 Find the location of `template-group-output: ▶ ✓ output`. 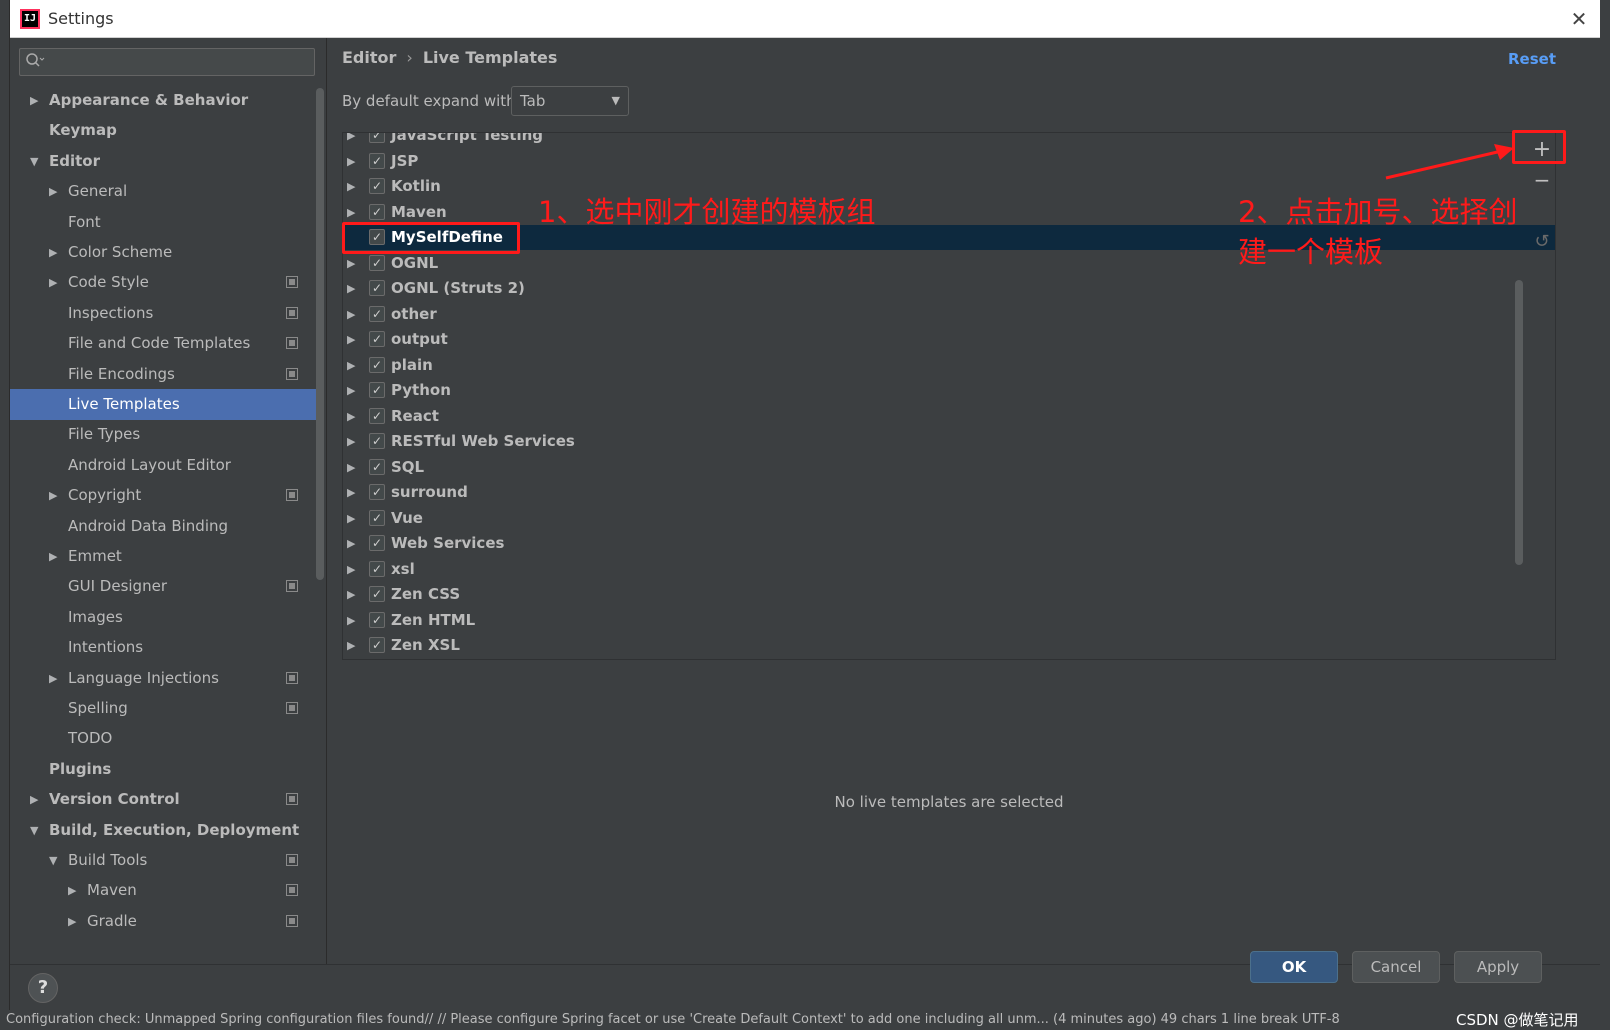

template-group-output: ▶ ✓ output is located at coordinates (949, 339).